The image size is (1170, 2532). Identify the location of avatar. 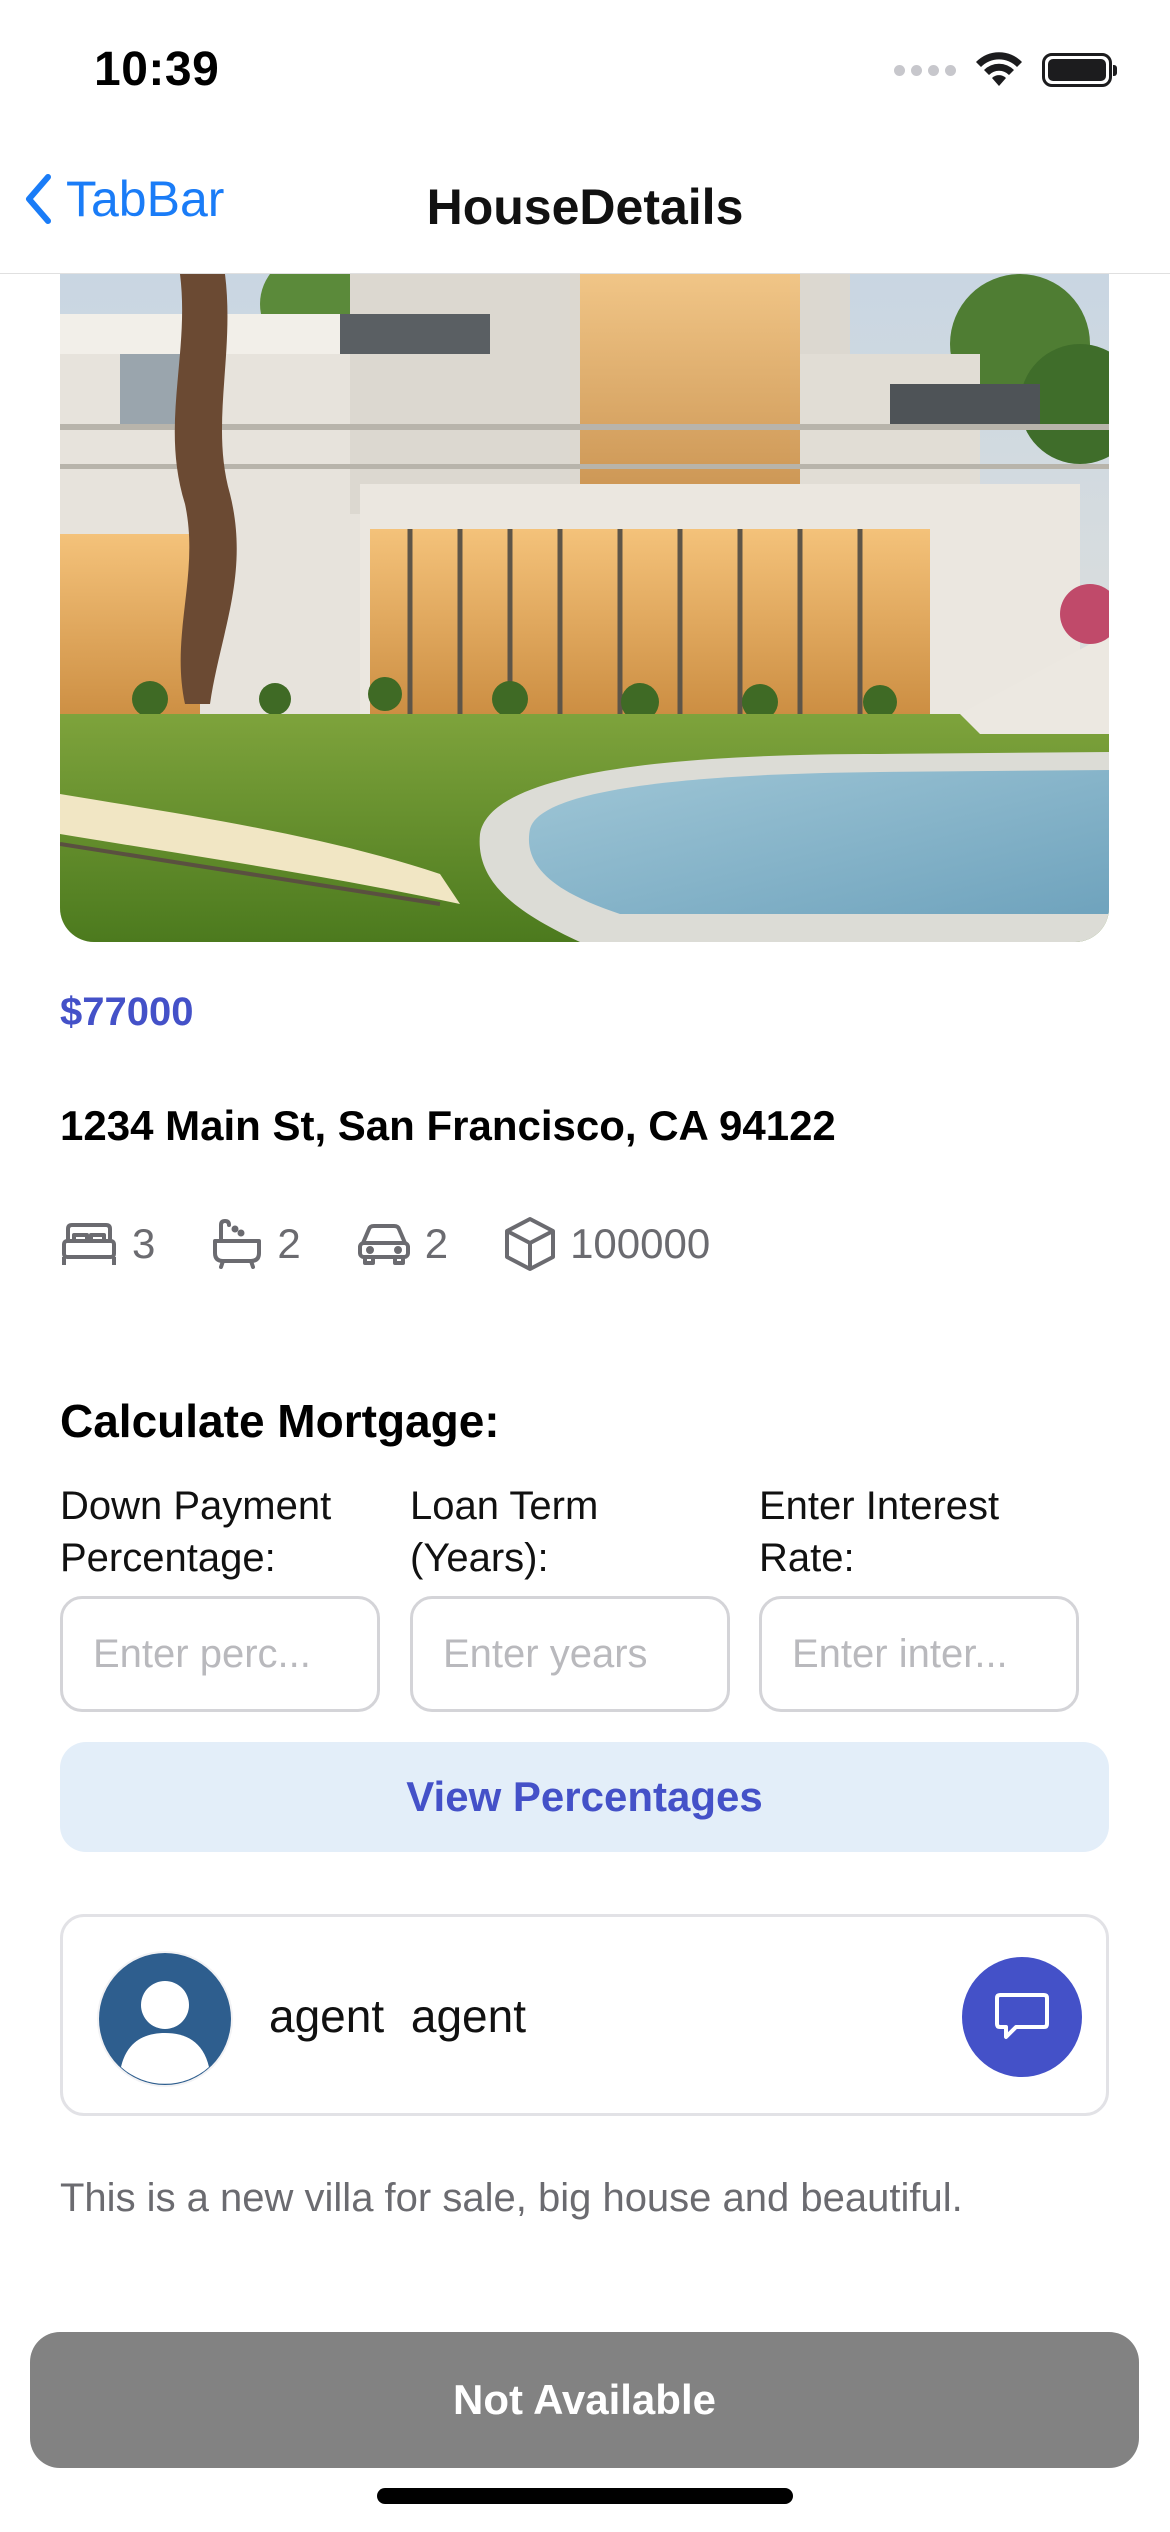
(165, 2019).